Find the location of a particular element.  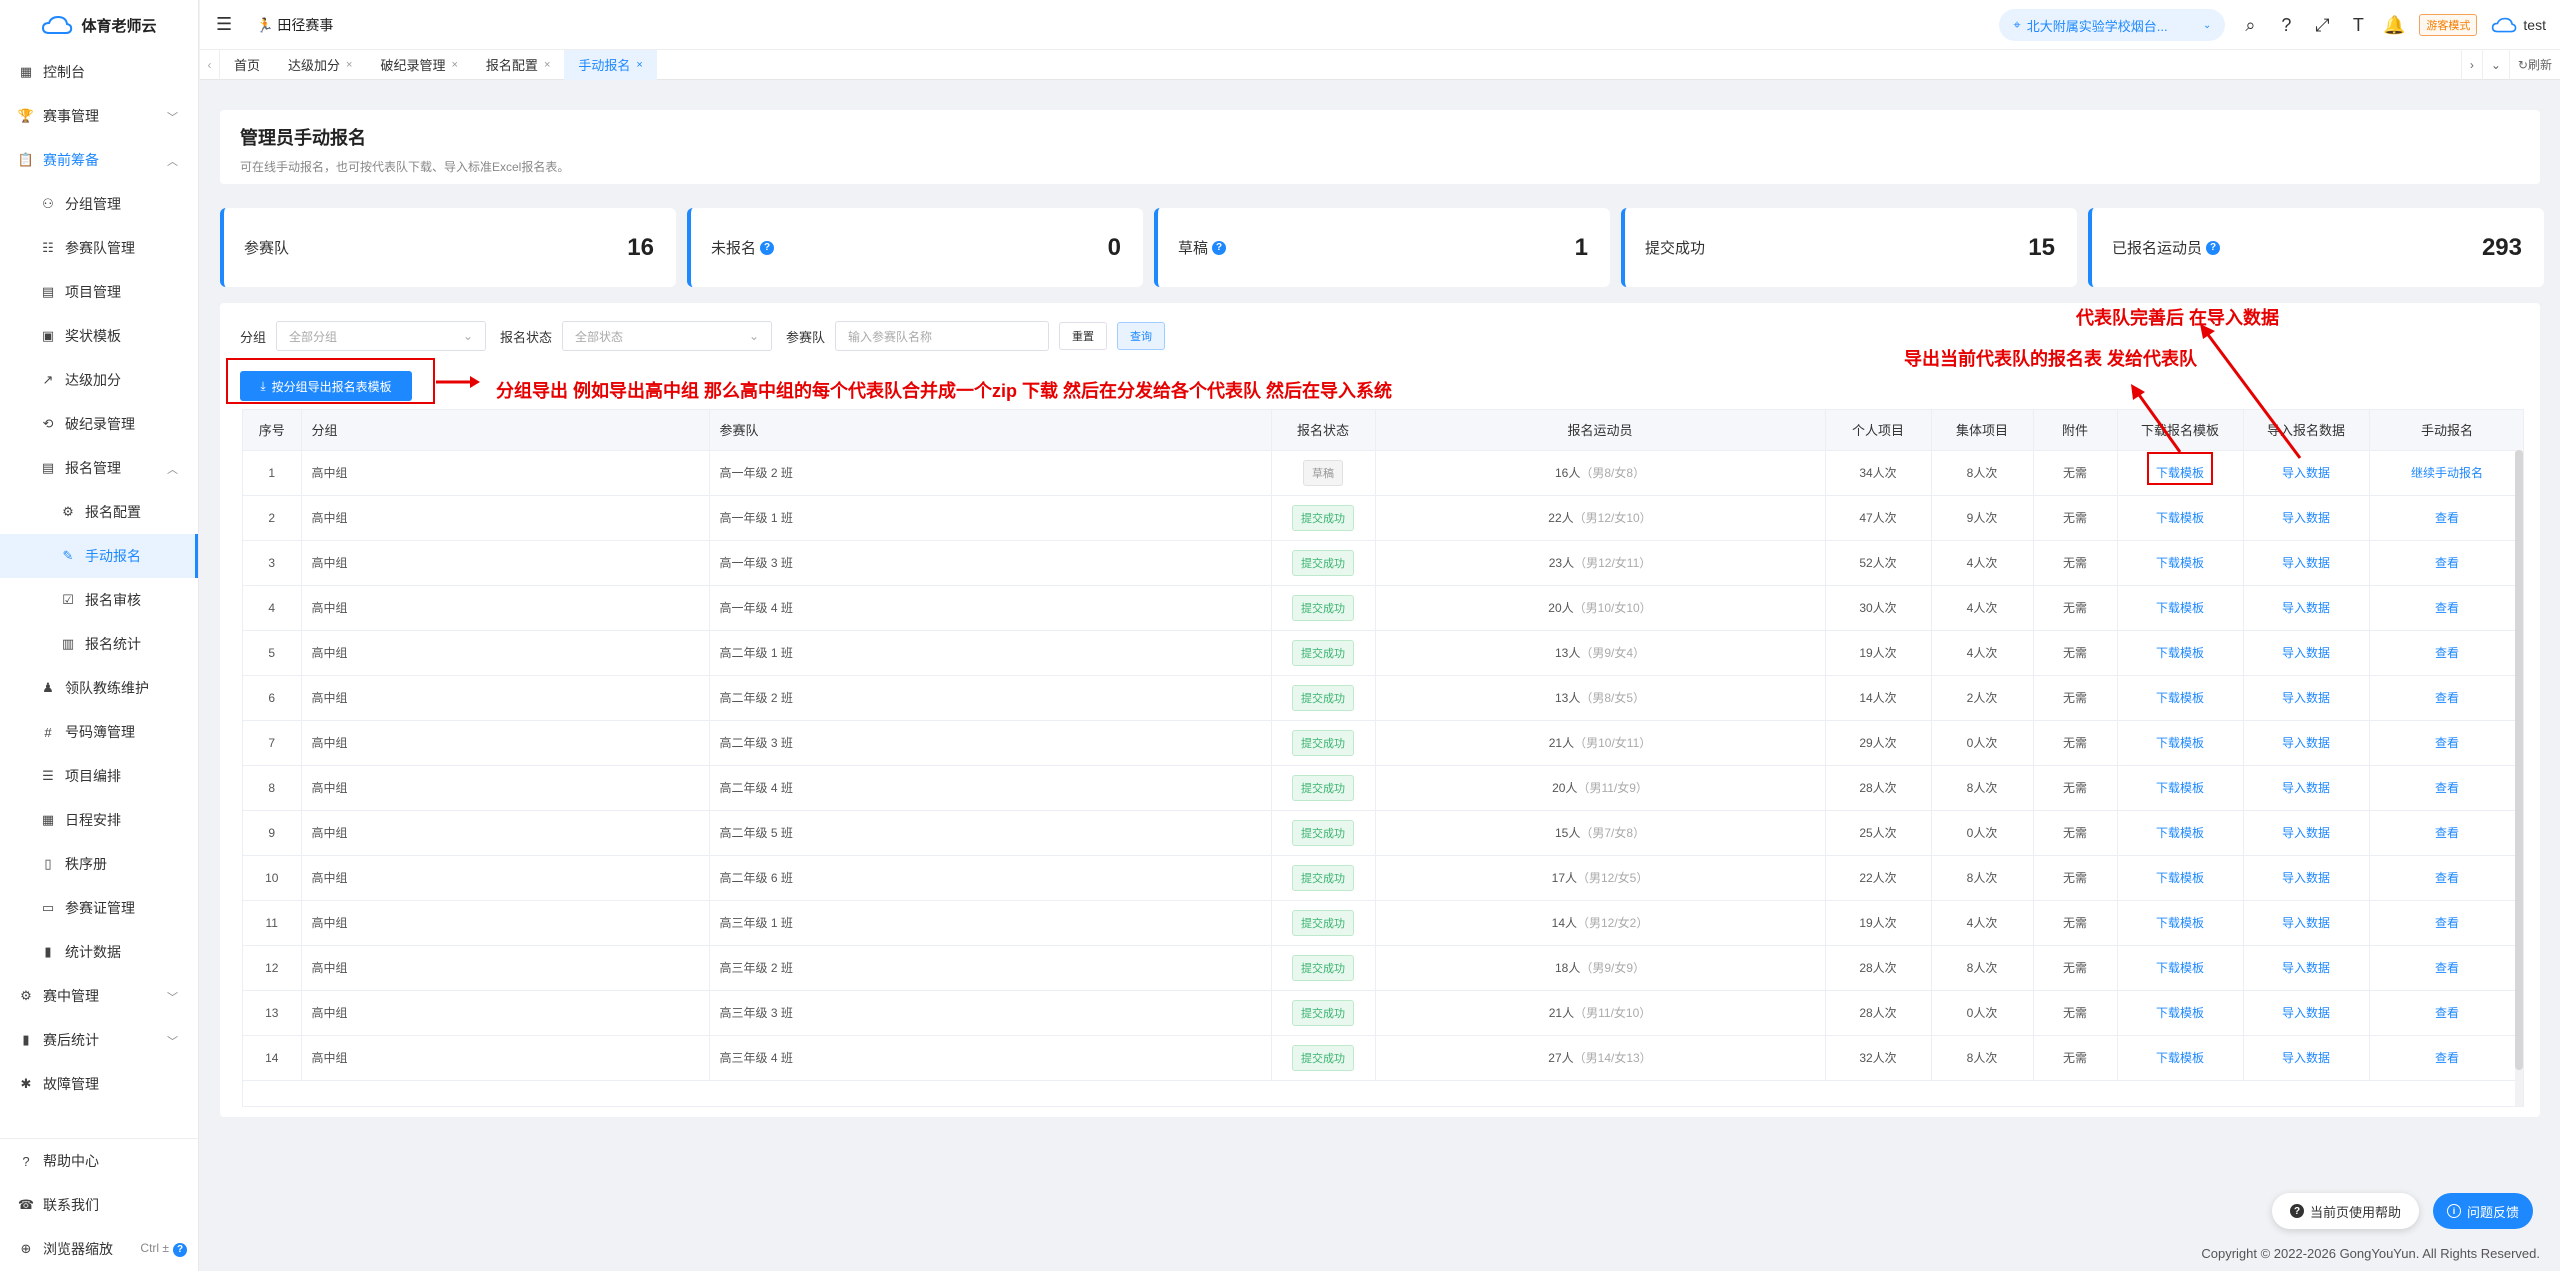

menu-toggle-icon: ☰ is located at coordinates (225, 24).